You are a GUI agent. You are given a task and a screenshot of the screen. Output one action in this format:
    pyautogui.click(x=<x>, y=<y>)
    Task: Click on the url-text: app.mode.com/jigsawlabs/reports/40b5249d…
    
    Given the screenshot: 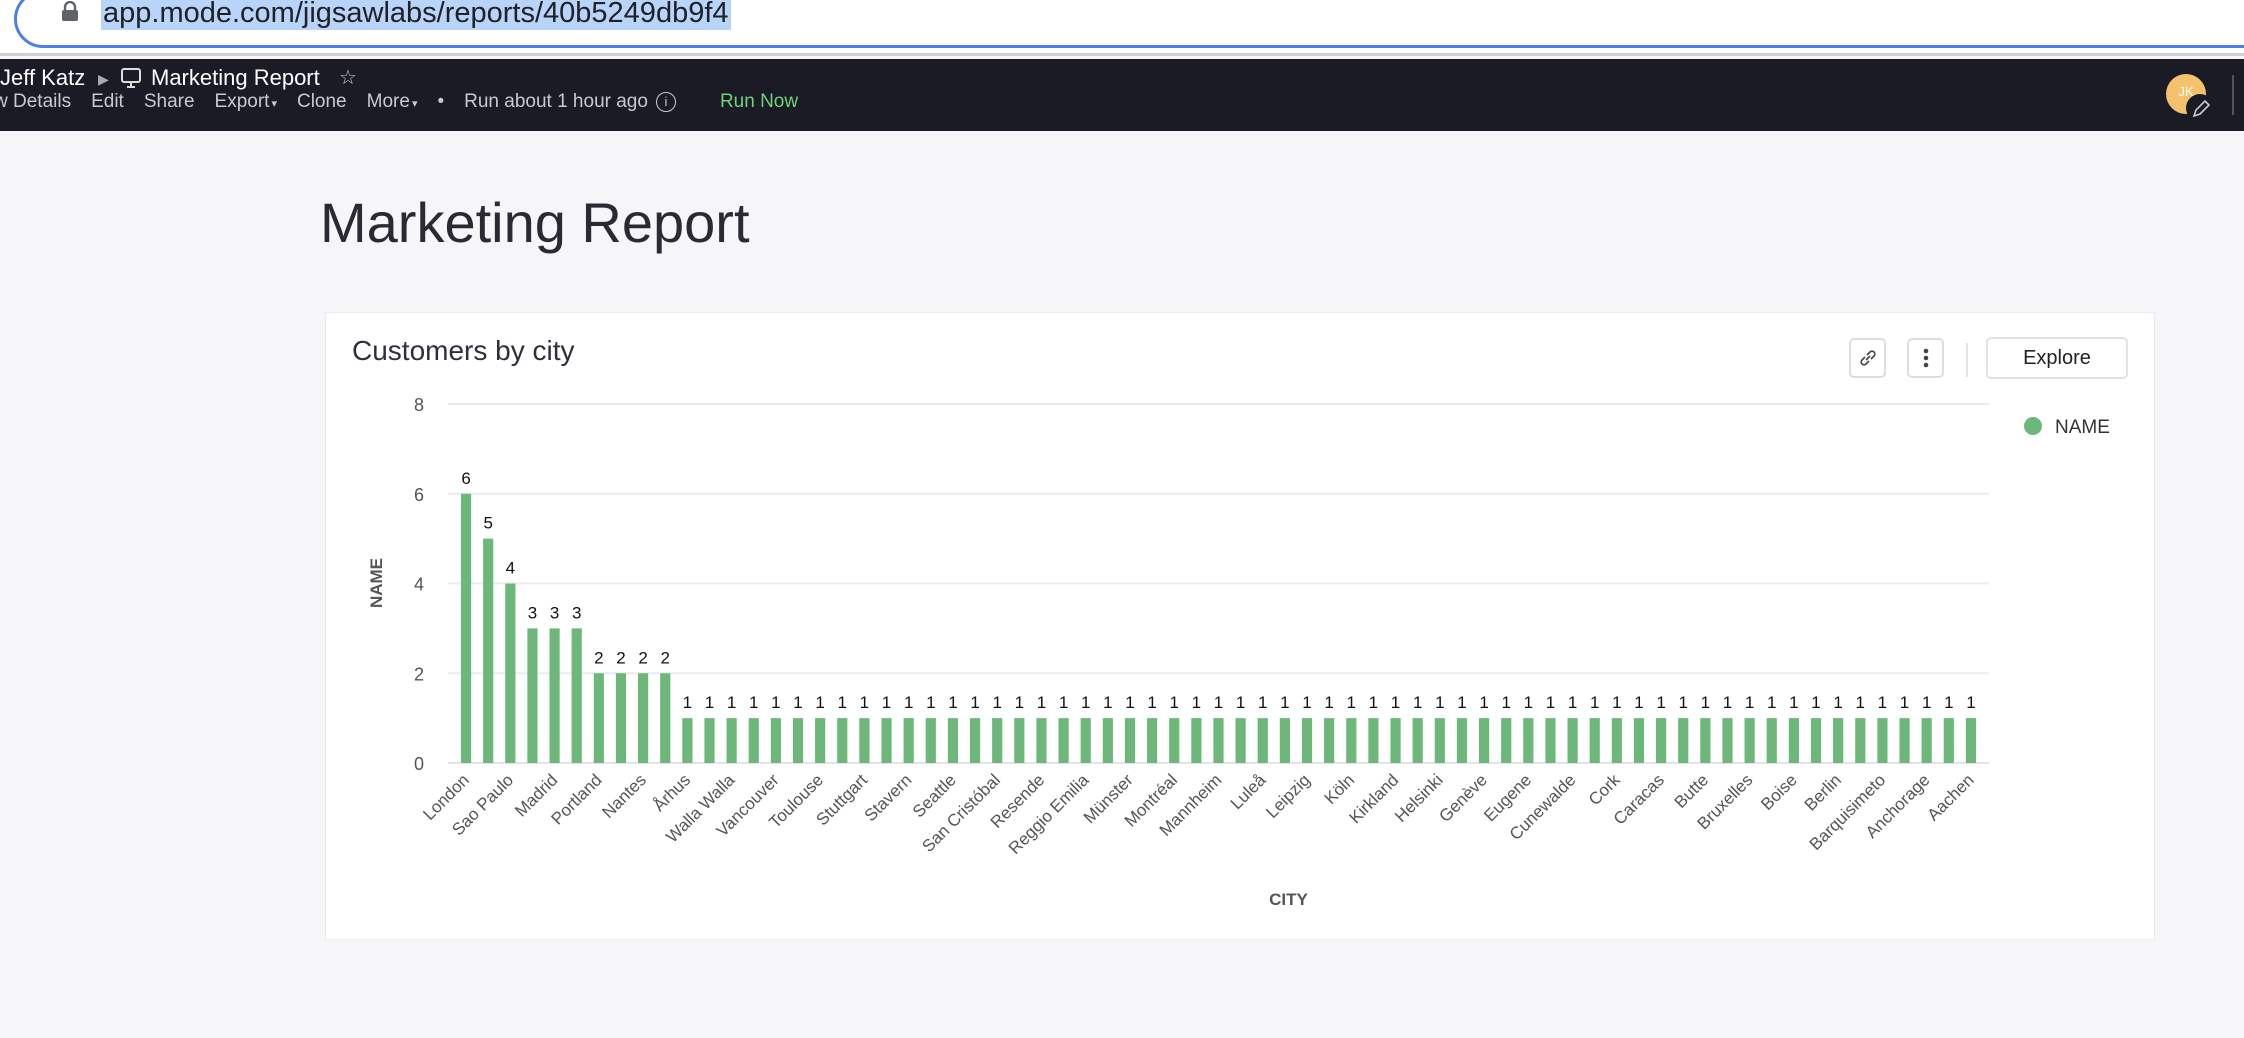 What is the action you would take?
    pyautogui.click(x=416, y=15)
    